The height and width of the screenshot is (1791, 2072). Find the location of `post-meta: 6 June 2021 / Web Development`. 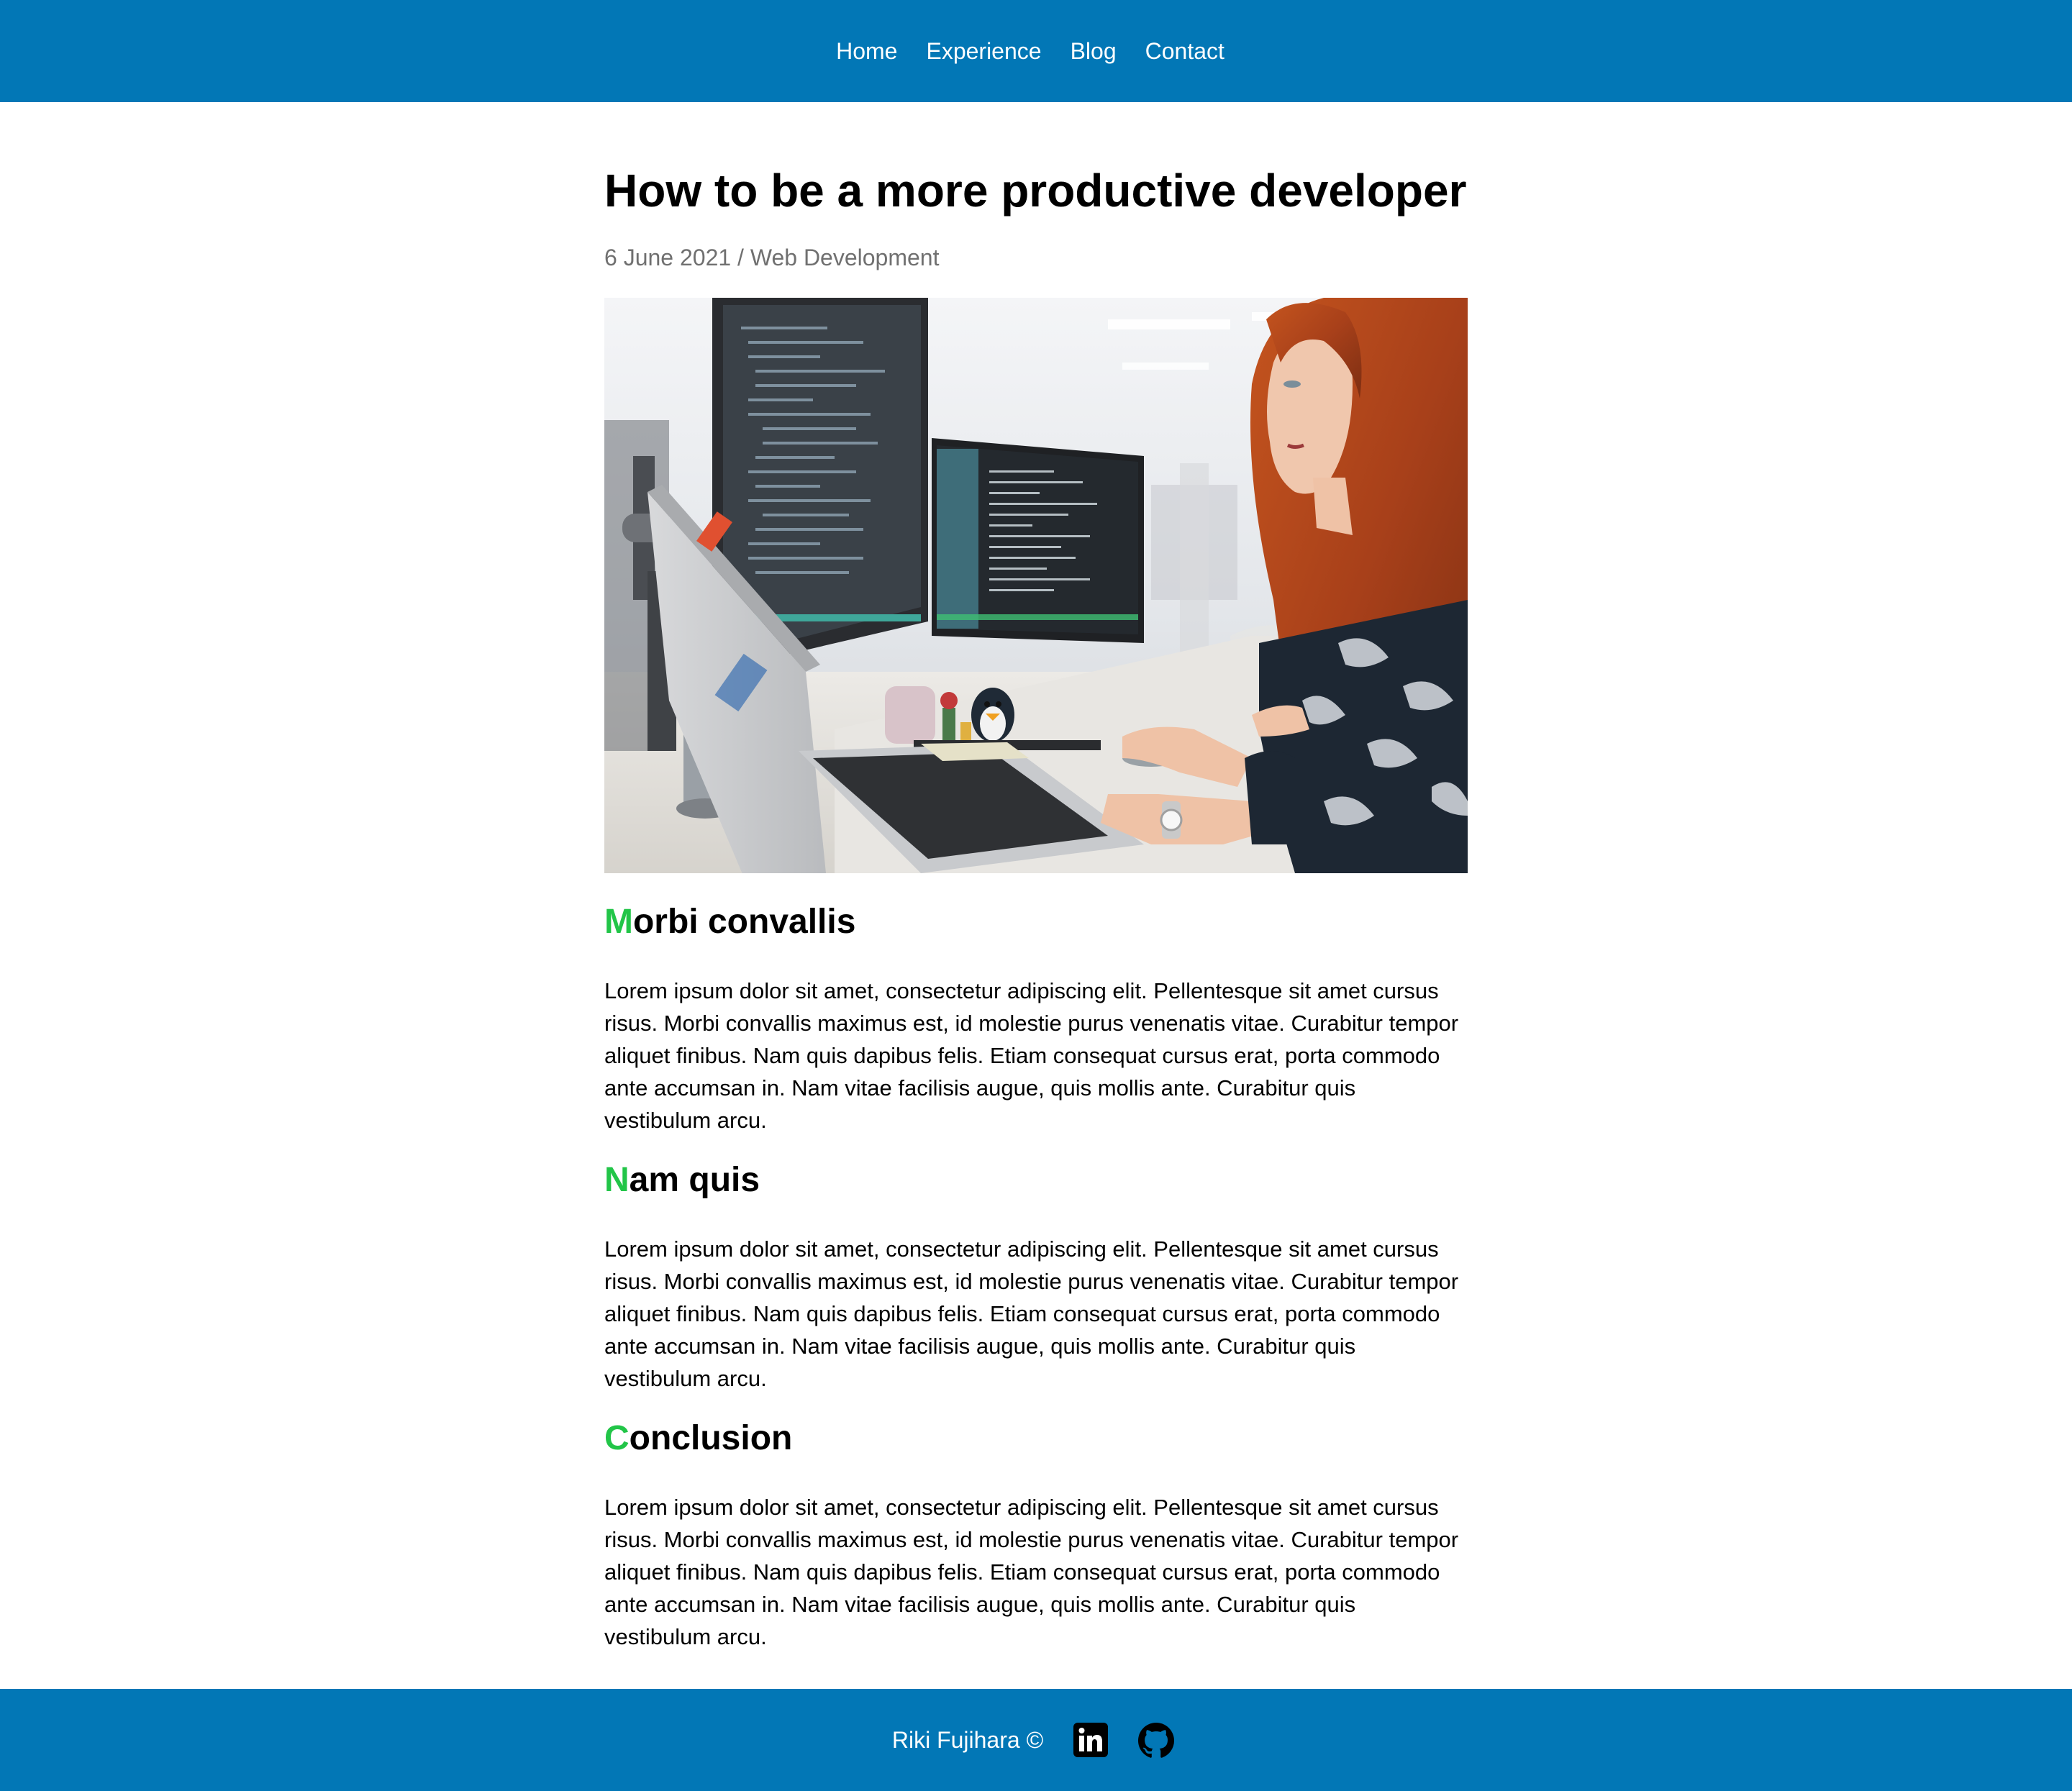

post-meta: 6 June 2021 / Web Development is located at coordinates (771, 258).